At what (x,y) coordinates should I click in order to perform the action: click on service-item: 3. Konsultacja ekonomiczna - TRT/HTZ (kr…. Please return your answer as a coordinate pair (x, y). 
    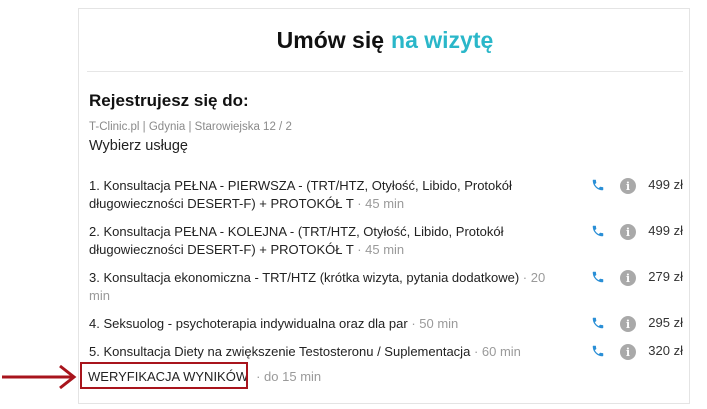
    Looking at the image, I should click on (386, 287).